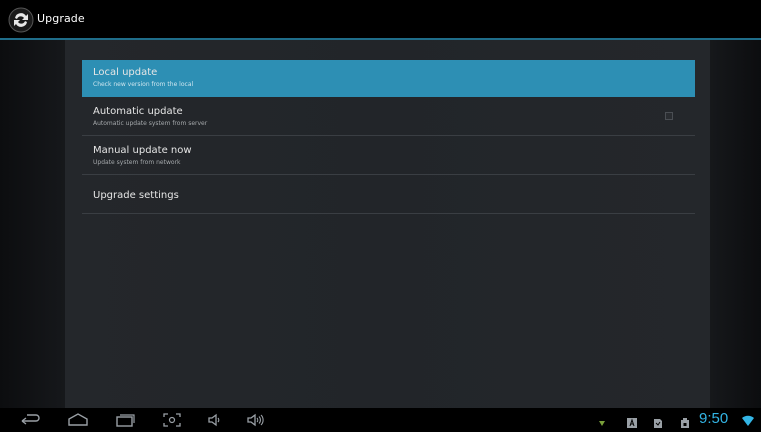 Image resolution: width=761 pixels, height=432 pixels. What do you see at coordinates (78, 420) in the screenshot?
I see `home-icon` at bounding box center [78, 420].